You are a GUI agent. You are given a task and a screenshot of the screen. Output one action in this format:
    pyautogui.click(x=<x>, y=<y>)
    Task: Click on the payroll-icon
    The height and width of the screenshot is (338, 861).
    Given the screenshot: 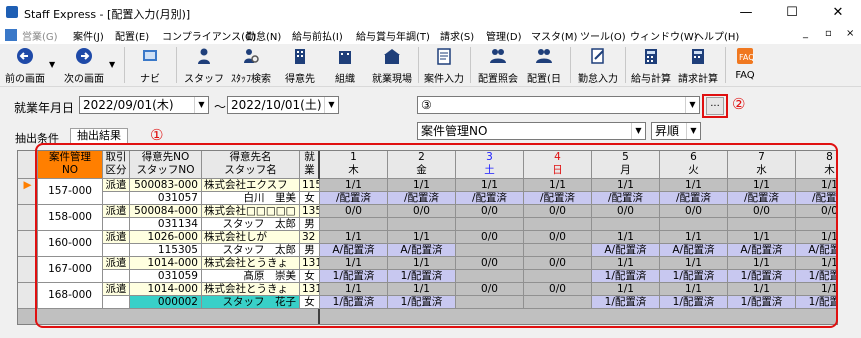 What is the action you would take?
    pyautogui.click(x=651, y=56)
    